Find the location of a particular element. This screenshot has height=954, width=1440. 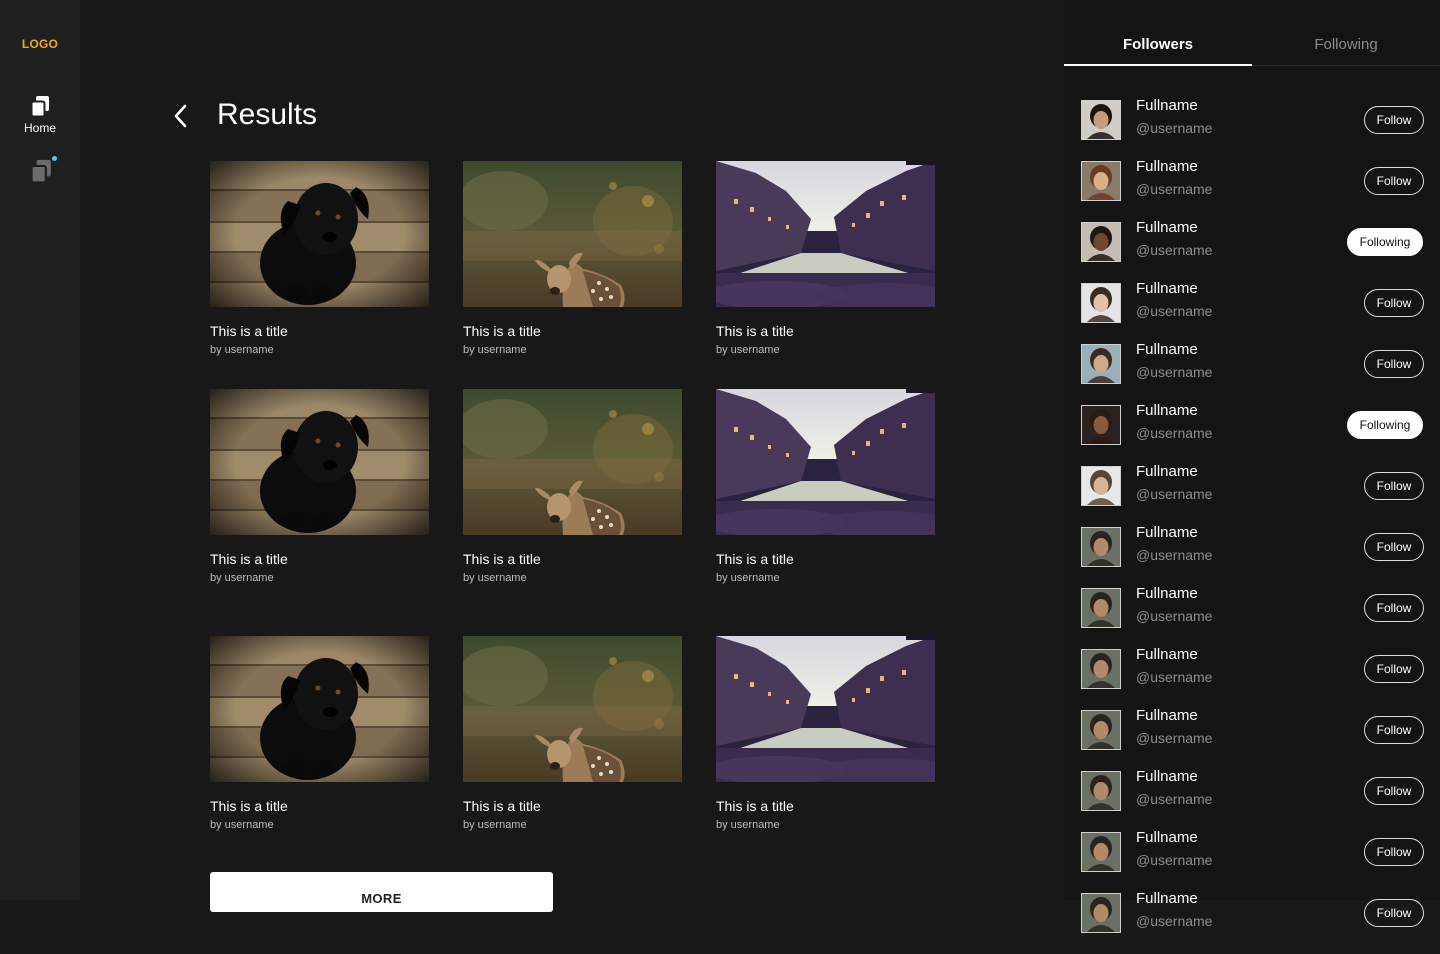

follower-row: Fullname @username Following is located at coordinates (1252, 434).